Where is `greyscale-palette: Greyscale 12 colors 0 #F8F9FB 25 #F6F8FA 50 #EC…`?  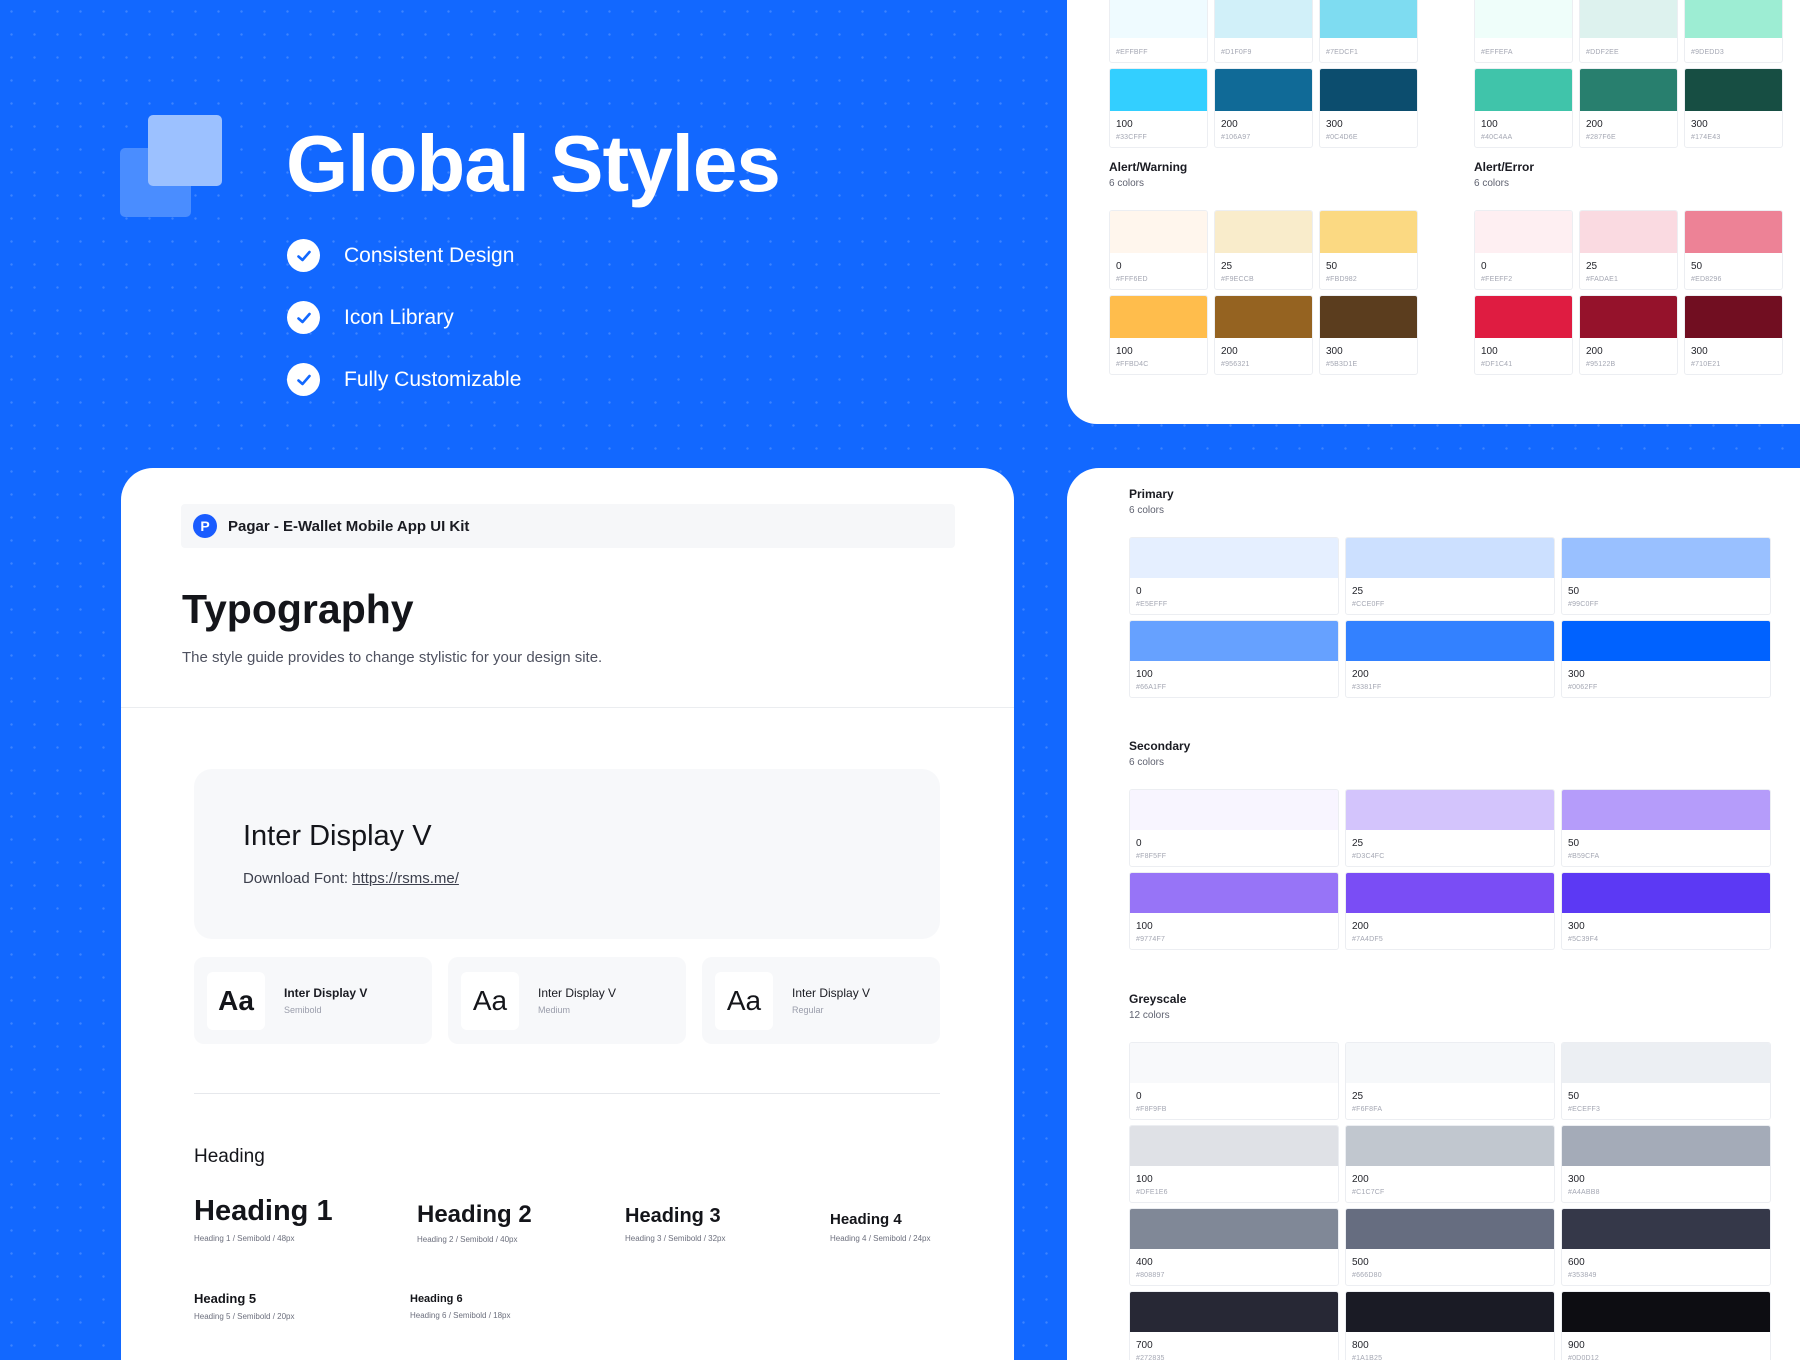 greyscale-palette: Greyscale 12 colors 0 #F8F9FB 25 #F6F8FA 50 #EC… is located at coordinates (1450, 1175).